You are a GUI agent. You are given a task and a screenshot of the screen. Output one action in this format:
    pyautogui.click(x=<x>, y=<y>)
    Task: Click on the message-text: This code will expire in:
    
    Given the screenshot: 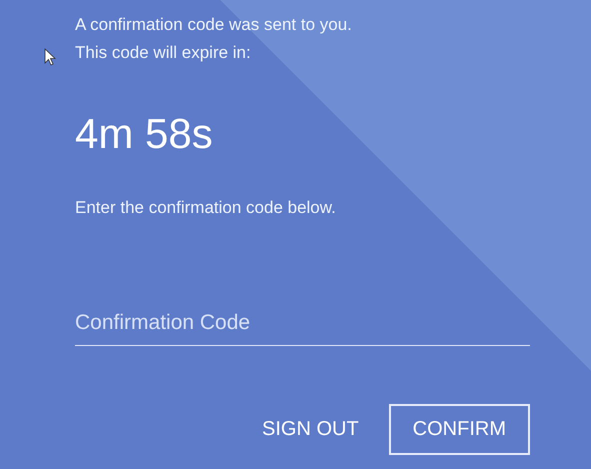 What is the action you would take?
    pyautogui.click(x=163, y=53)
    